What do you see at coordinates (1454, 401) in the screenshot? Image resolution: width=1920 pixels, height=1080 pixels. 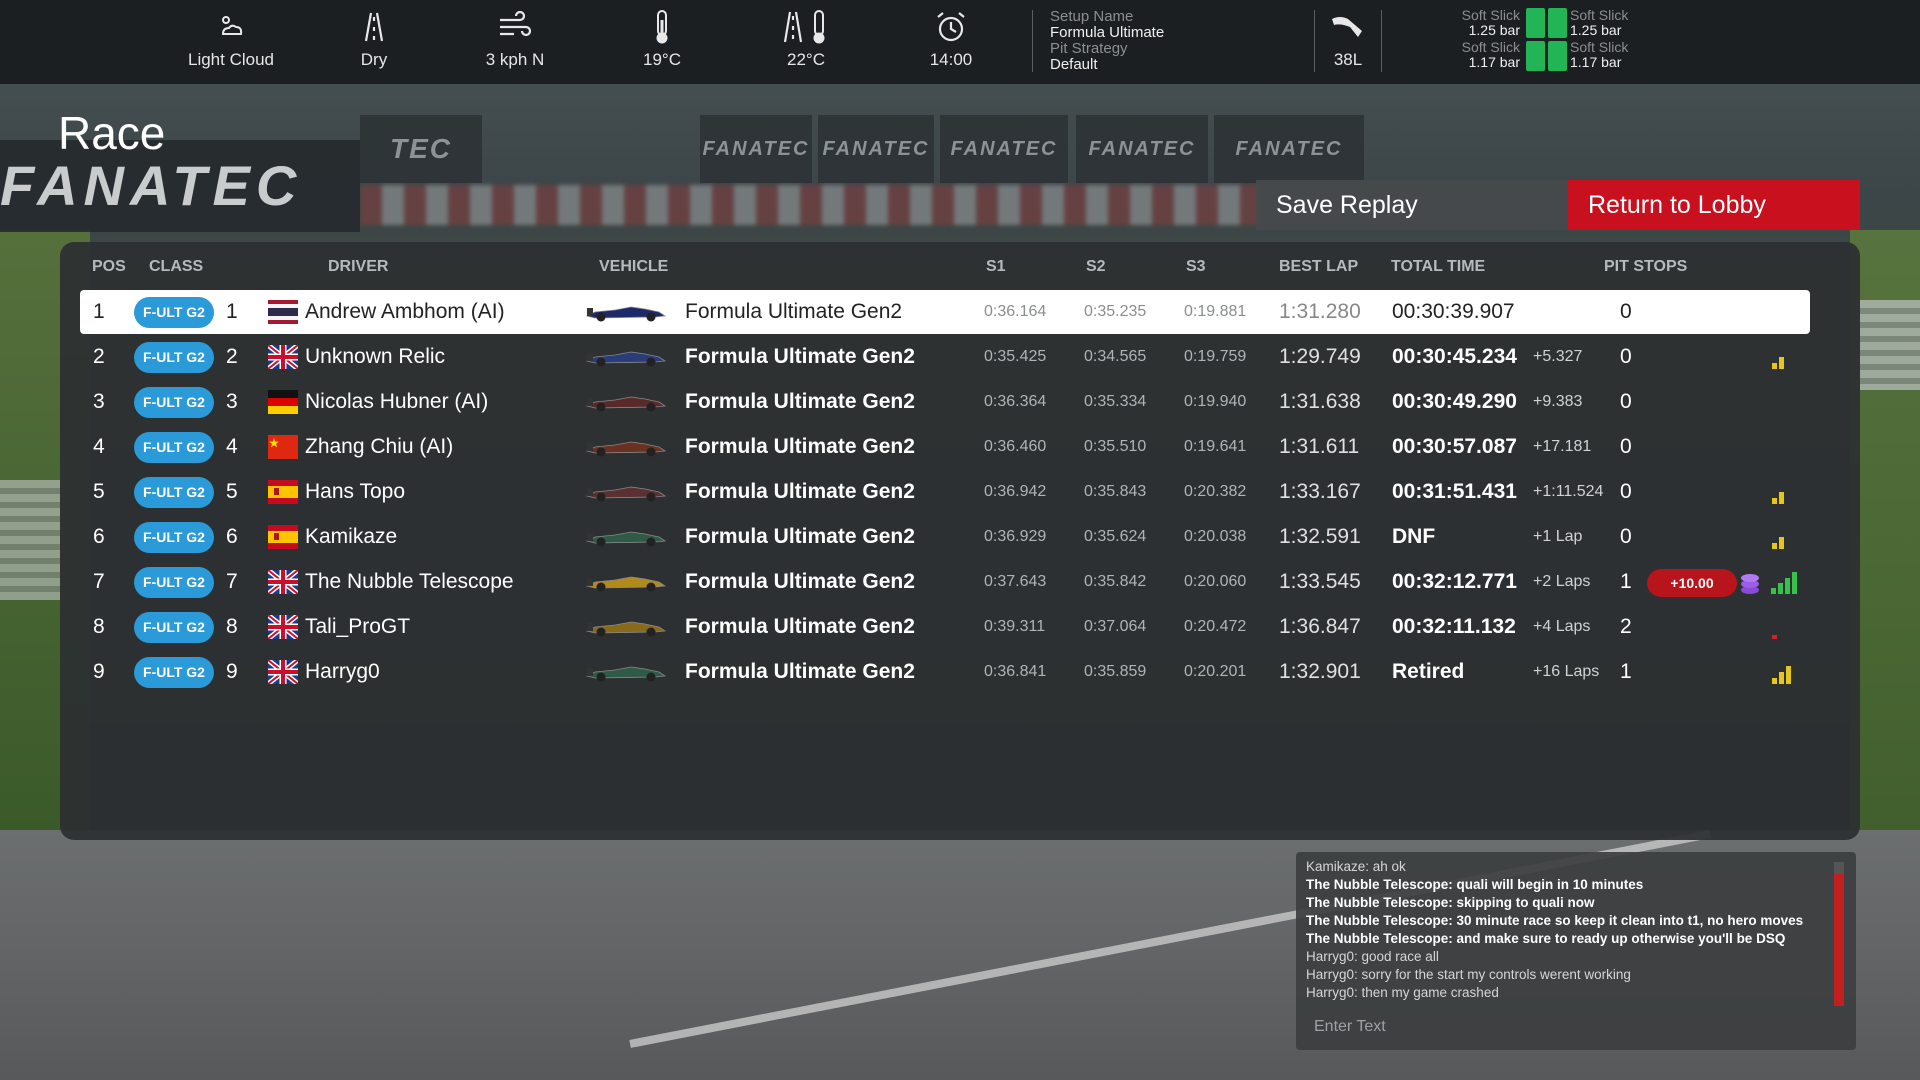 I see `total-time: 00:30:49.290` at bounding box center [1454, 401].